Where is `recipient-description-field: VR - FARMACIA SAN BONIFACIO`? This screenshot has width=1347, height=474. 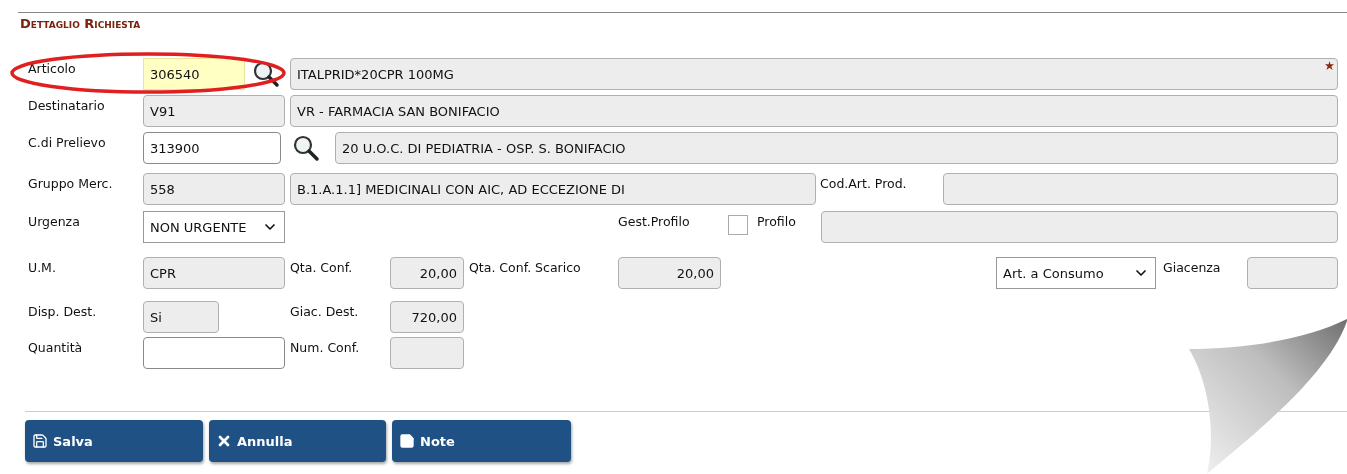 recipient-description-field: VR - FARMACIA SAN BONIFACIO is located at coordinates (814, 111).